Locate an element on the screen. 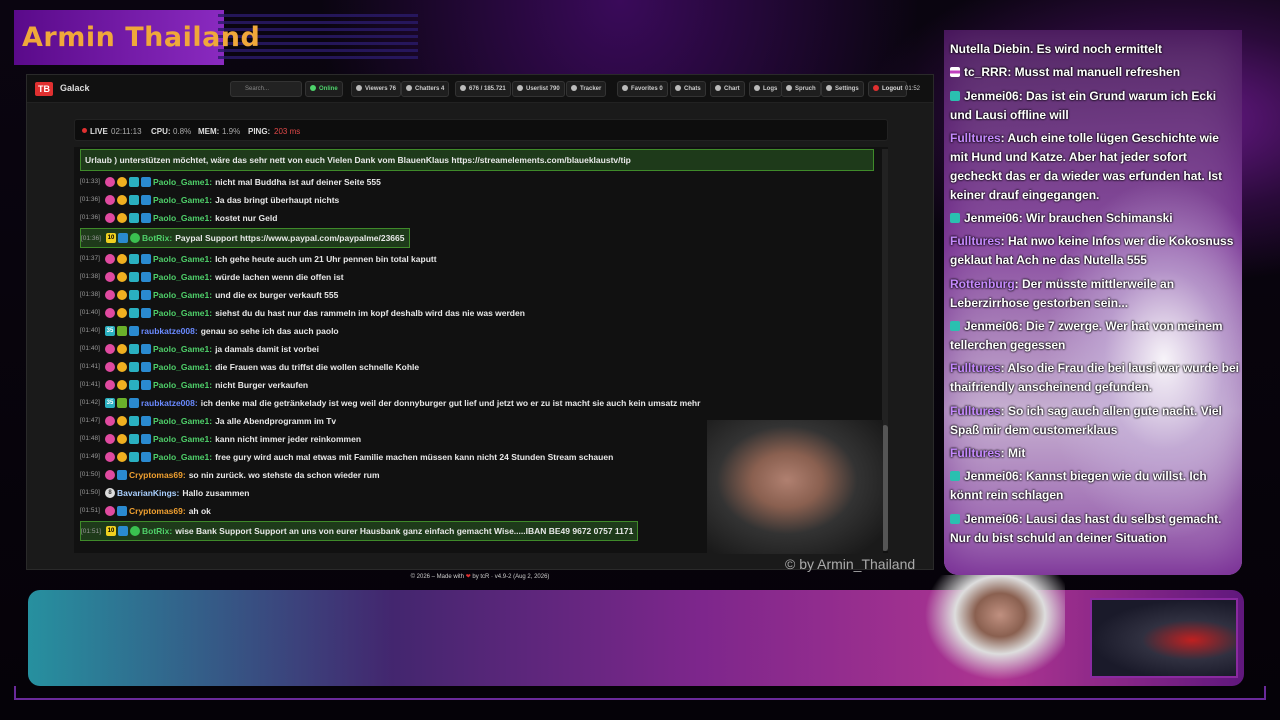  spruch-button: Spruch is located at coordinates (801, 89).